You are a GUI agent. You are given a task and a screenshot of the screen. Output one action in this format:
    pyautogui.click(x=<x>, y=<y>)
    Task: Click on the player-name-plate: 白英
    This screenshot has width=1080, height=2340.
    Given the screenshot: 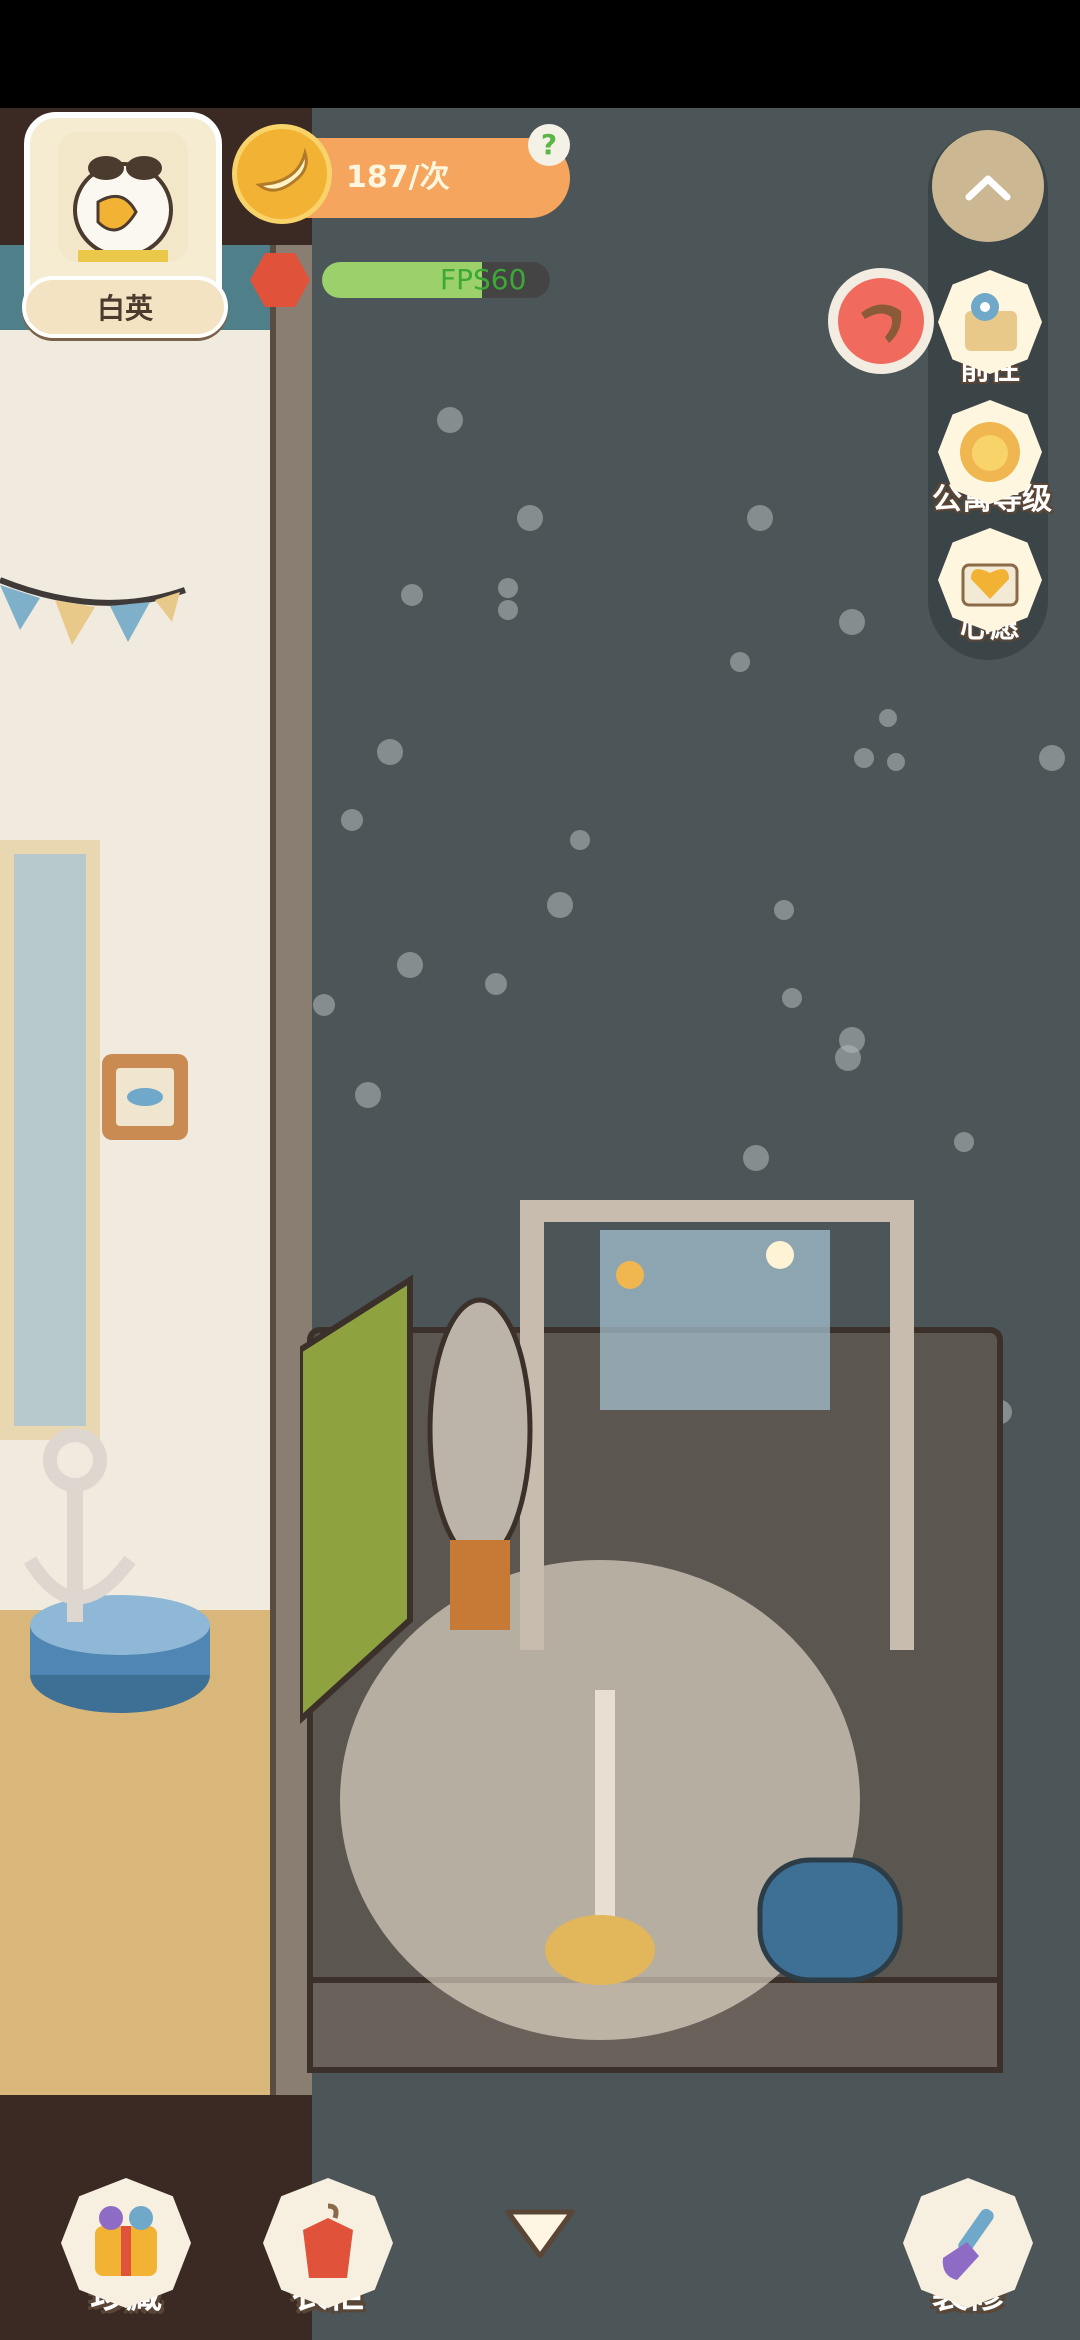 What is the action you would take?
    pyautogui.click(x=125, y=307)
    